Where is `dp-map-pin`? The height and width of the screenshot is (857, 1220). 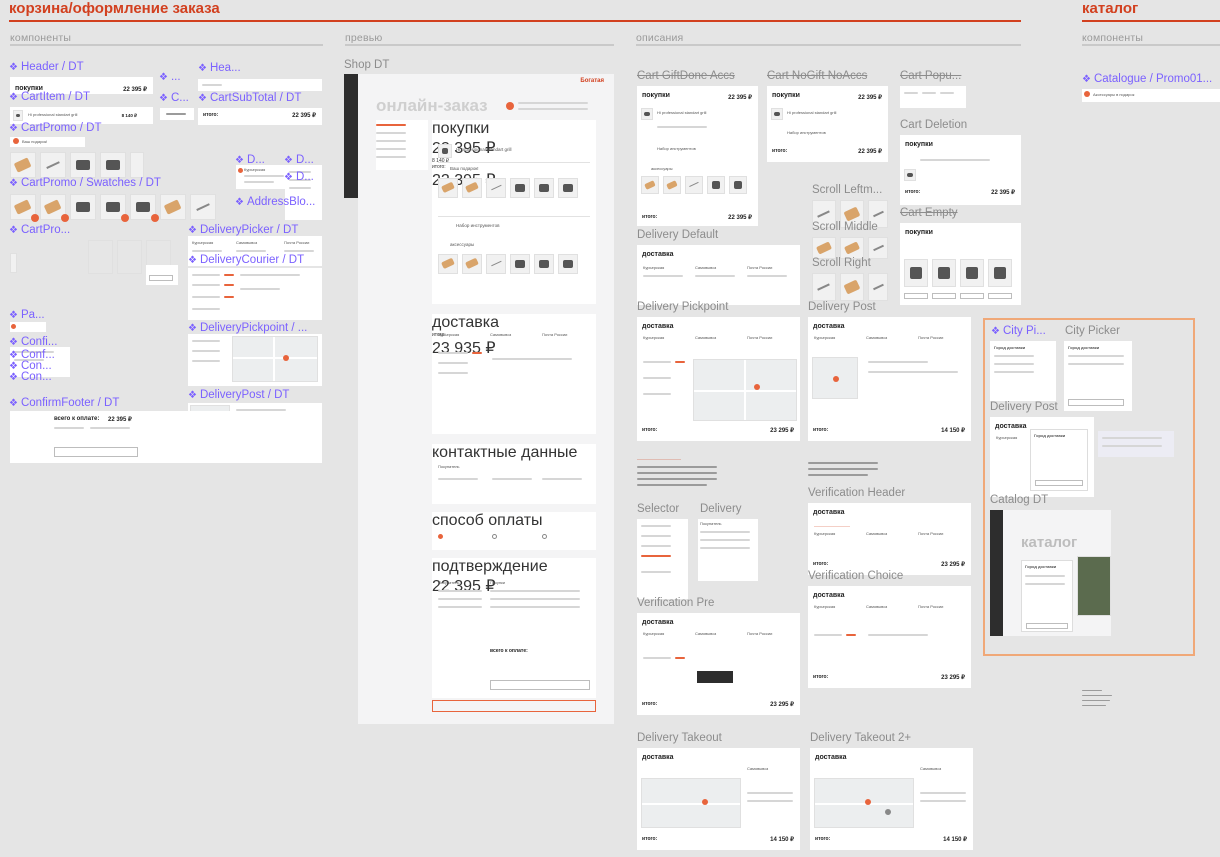 dp-map-pin is located at coordinates (757, 387).